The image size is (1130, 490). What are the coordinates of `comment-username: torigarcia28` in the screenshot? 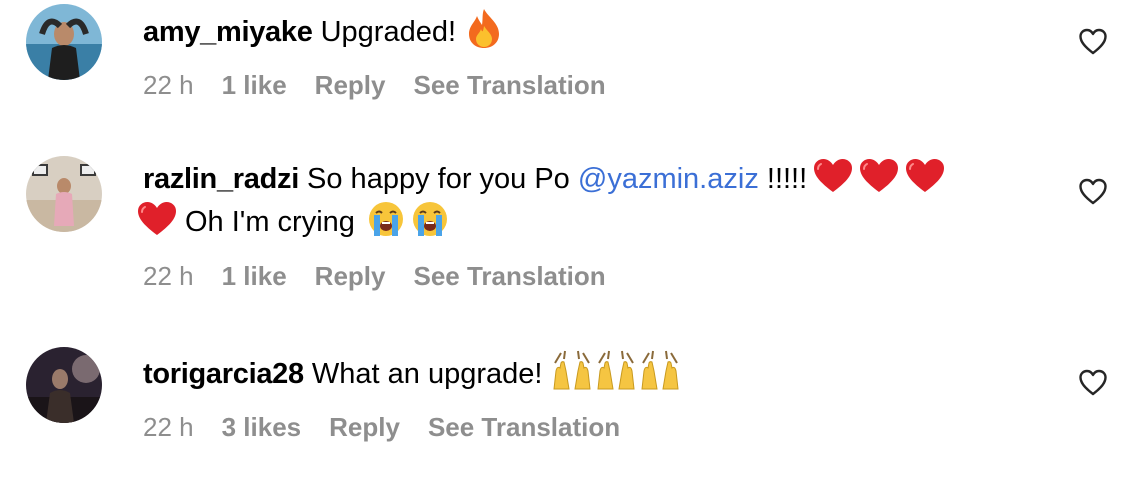 It's located at (223, 374).